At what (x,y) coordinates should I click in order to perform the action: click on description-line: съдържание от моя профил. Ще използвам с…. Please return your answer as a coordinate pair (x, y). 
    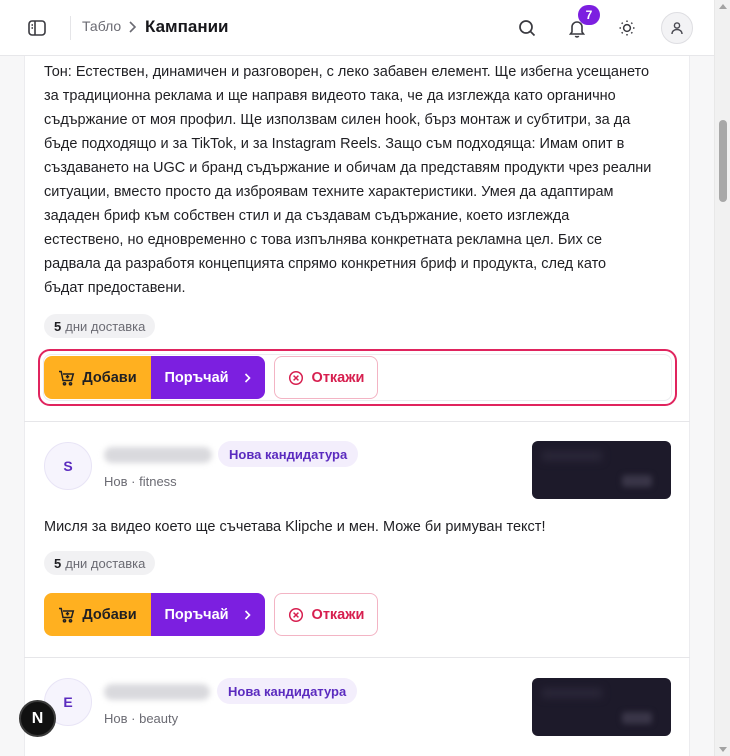
    Looking at the image, I should click on (337, 120).